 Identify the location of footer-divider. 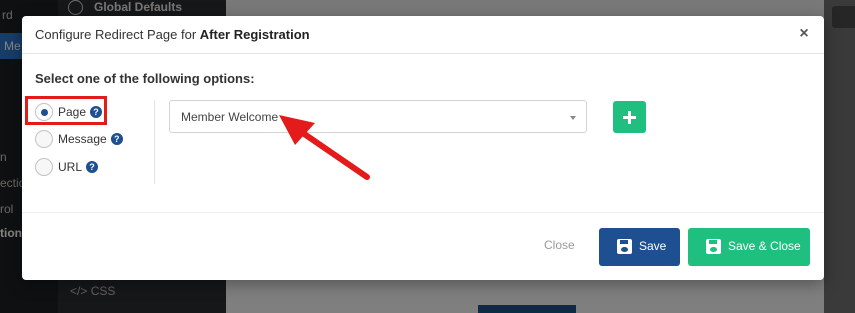
(423, 212).